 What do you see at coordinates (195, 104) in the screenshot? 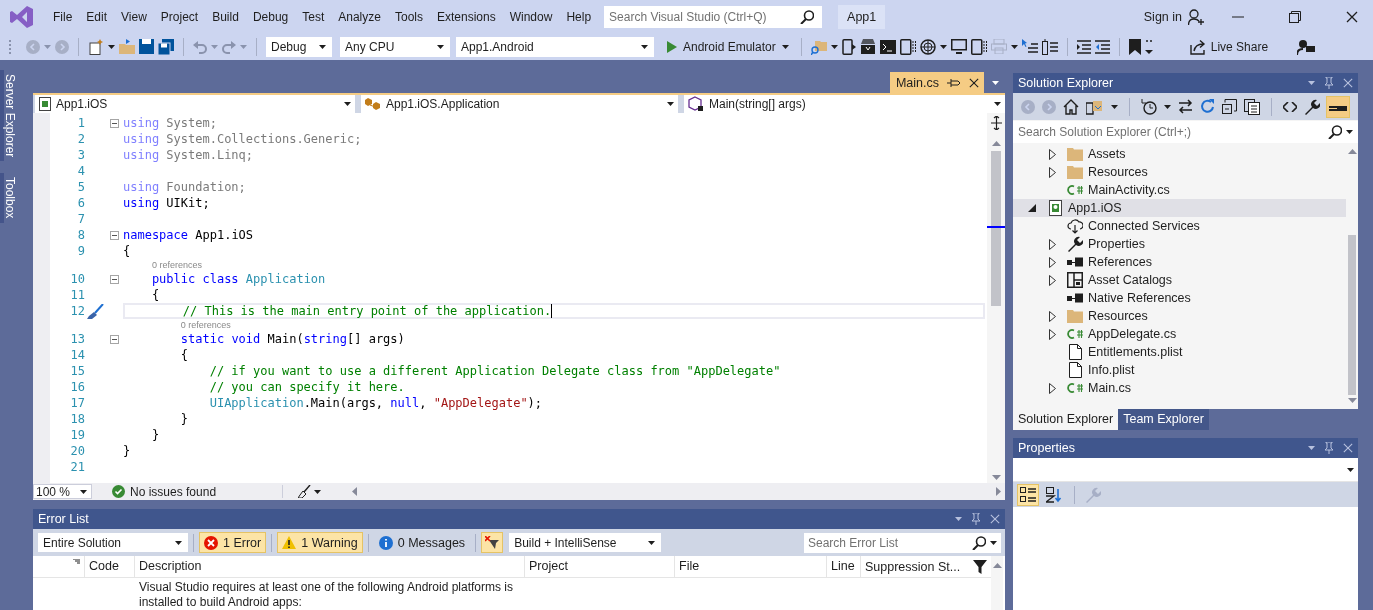
I see `project-dropdown: App1.iOS` at bounding box center [195, 104].